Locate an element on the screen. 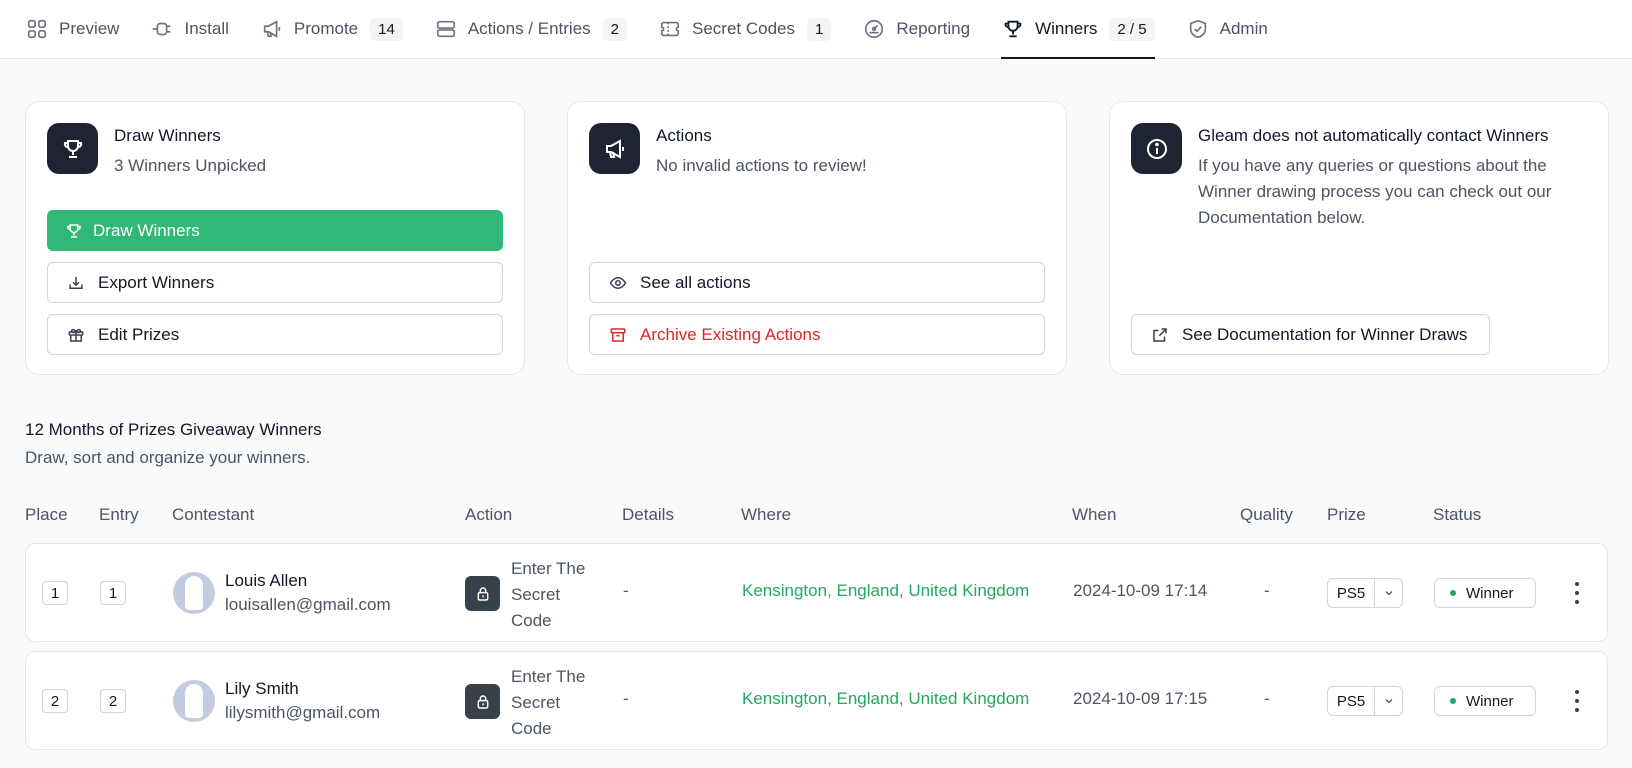 The height and width of the screenshot is (768, 1632). header-contestant: Contestant is located at coordinates (213, 515).